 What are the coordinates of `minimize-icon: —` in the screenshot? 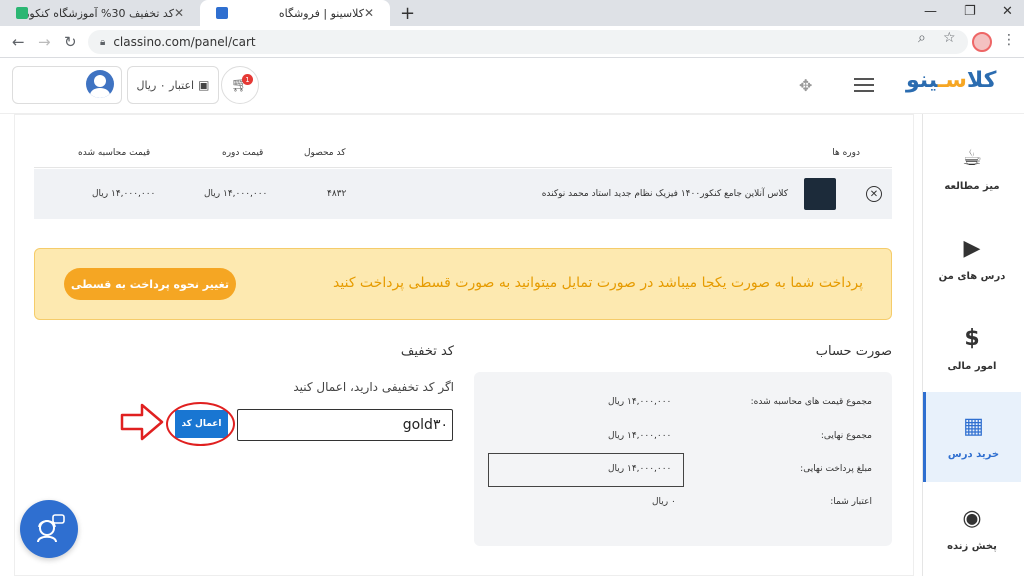 It's located at (930, 11).